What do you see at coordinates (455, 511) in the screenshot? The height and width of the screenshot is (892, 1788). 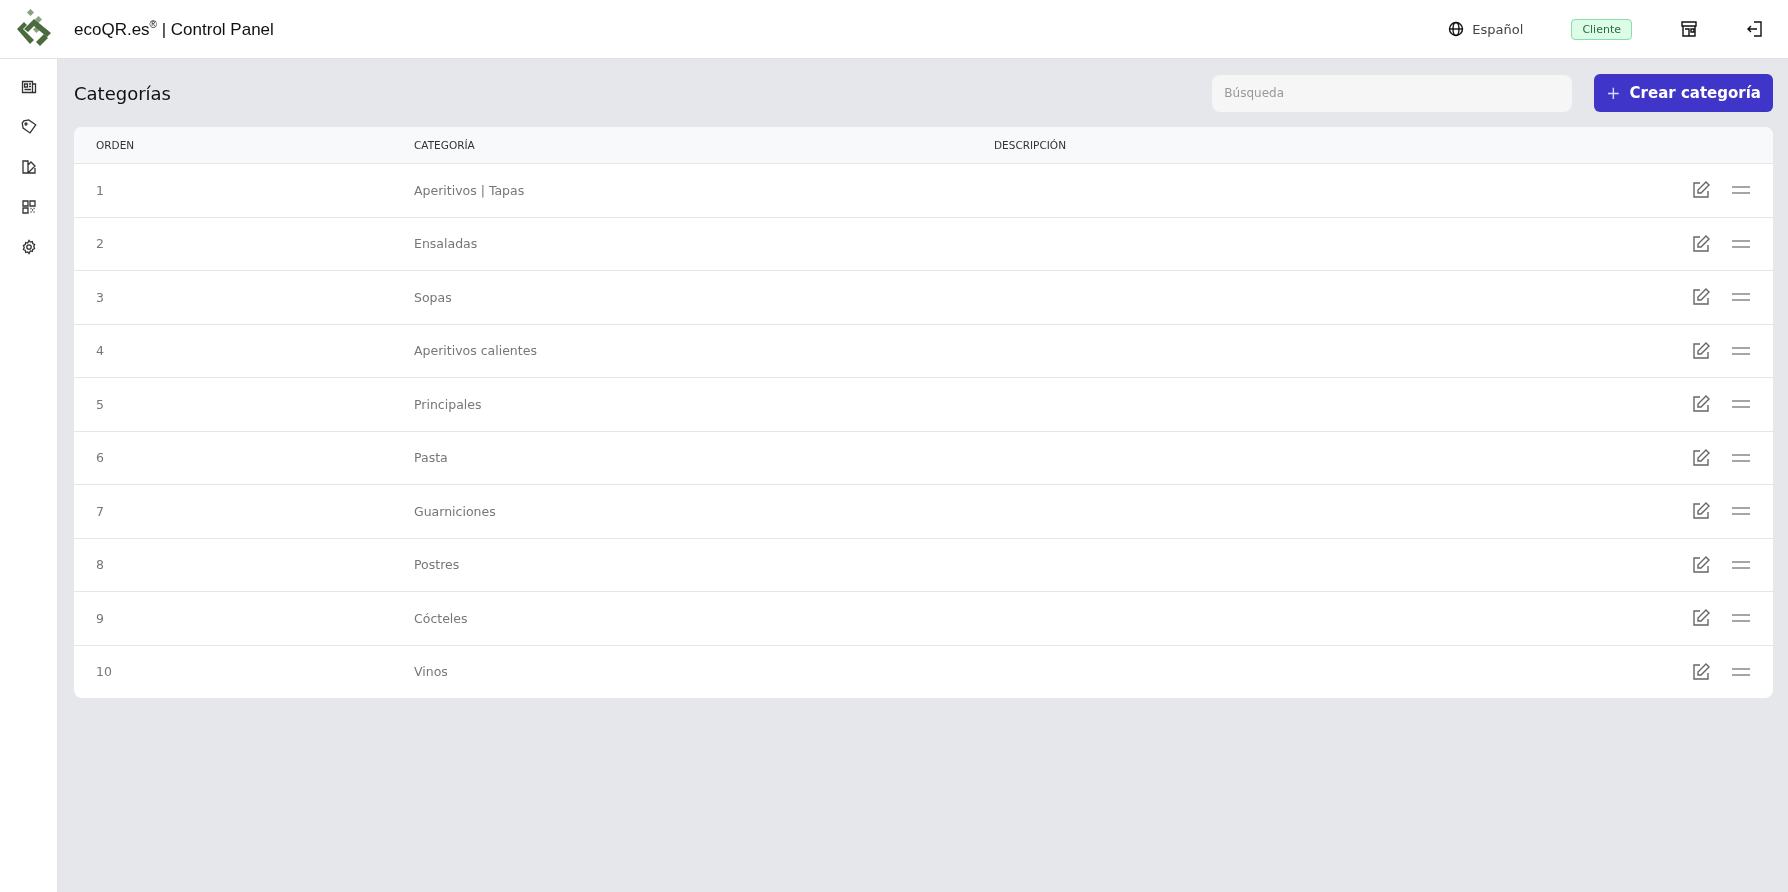 I see `table-cell-text: Guarniciones` at bounding box center [455, 511].